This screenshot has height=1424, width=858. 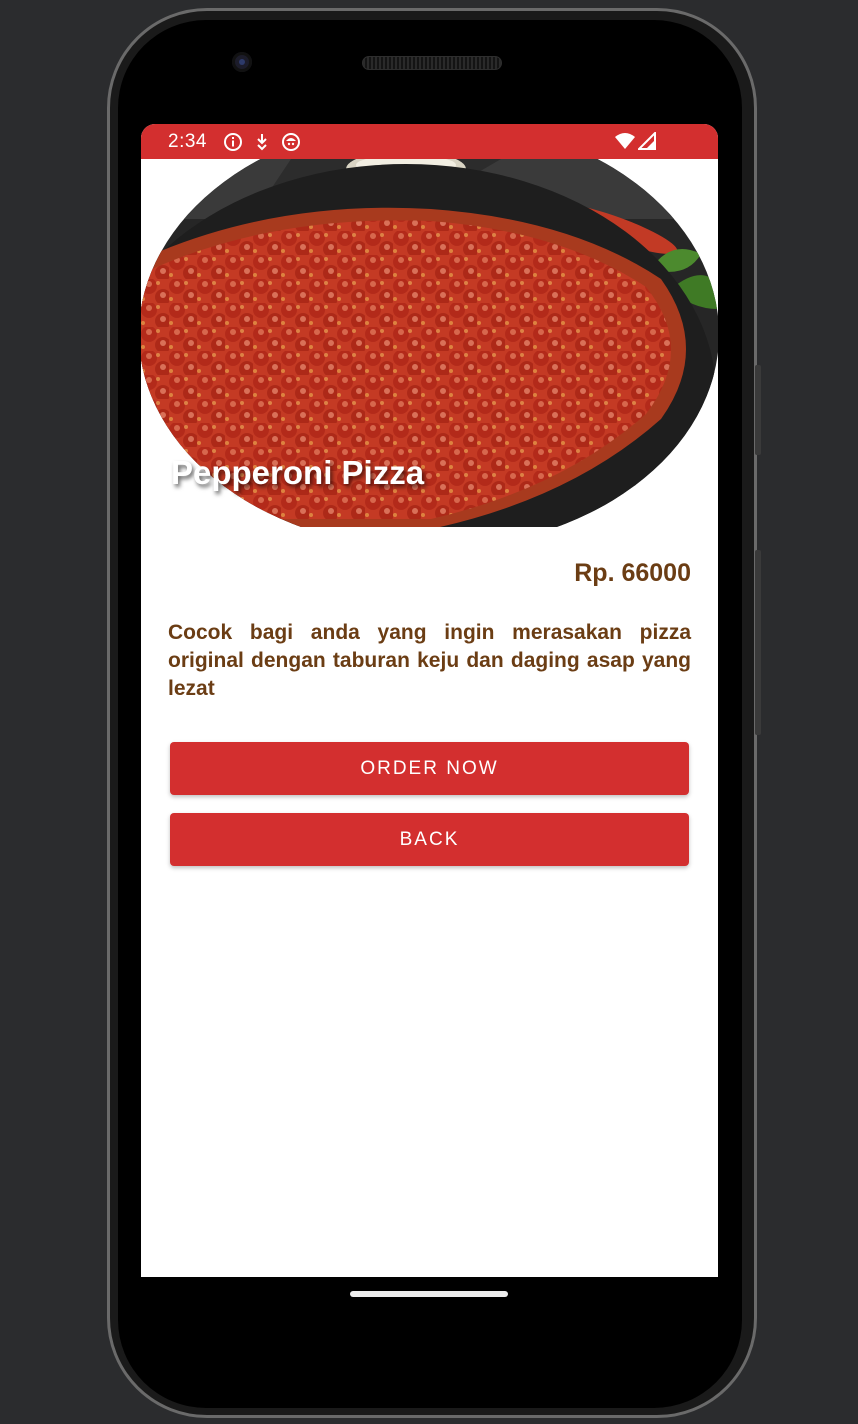 I want to click on status-icons-right, so click(x=635, y=141).